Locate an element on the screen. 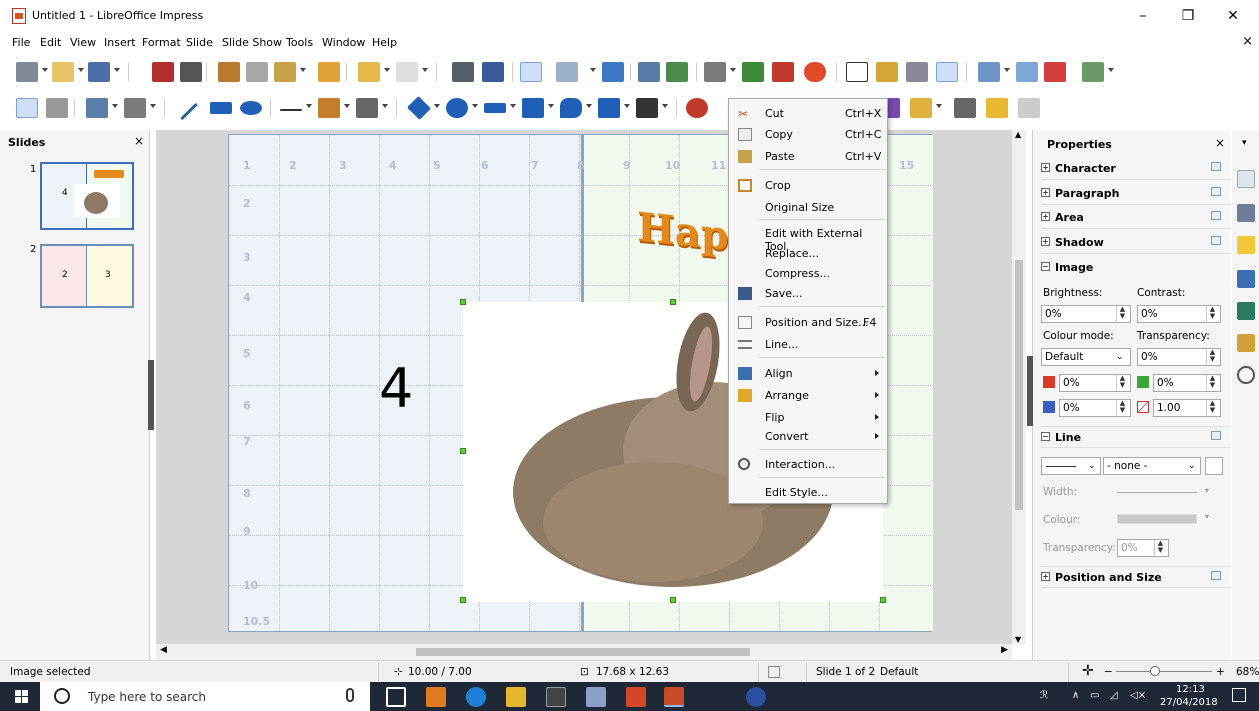  slides-panel-close-icon: × is located at coordinates (139, 141).